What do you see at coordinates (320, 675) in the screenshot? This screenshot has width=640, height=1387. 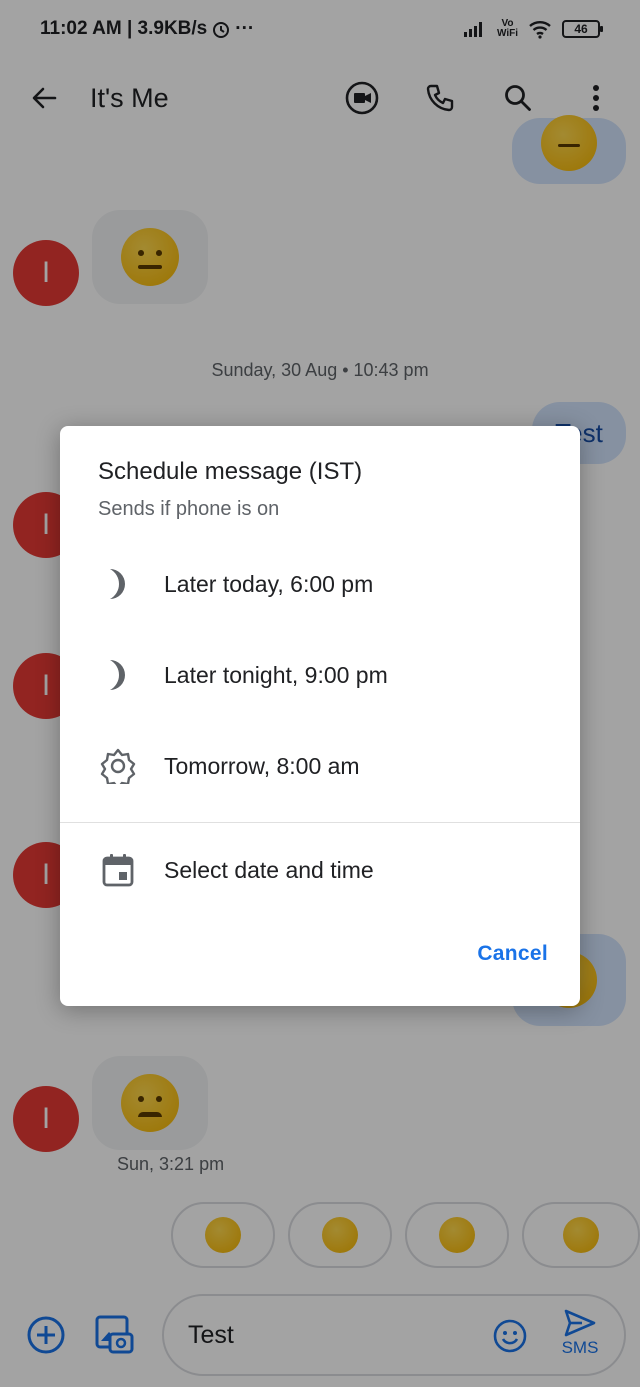 I see `option-later-tonight: Later tonight, 9:00 pm` at bounding box center [320, 675].